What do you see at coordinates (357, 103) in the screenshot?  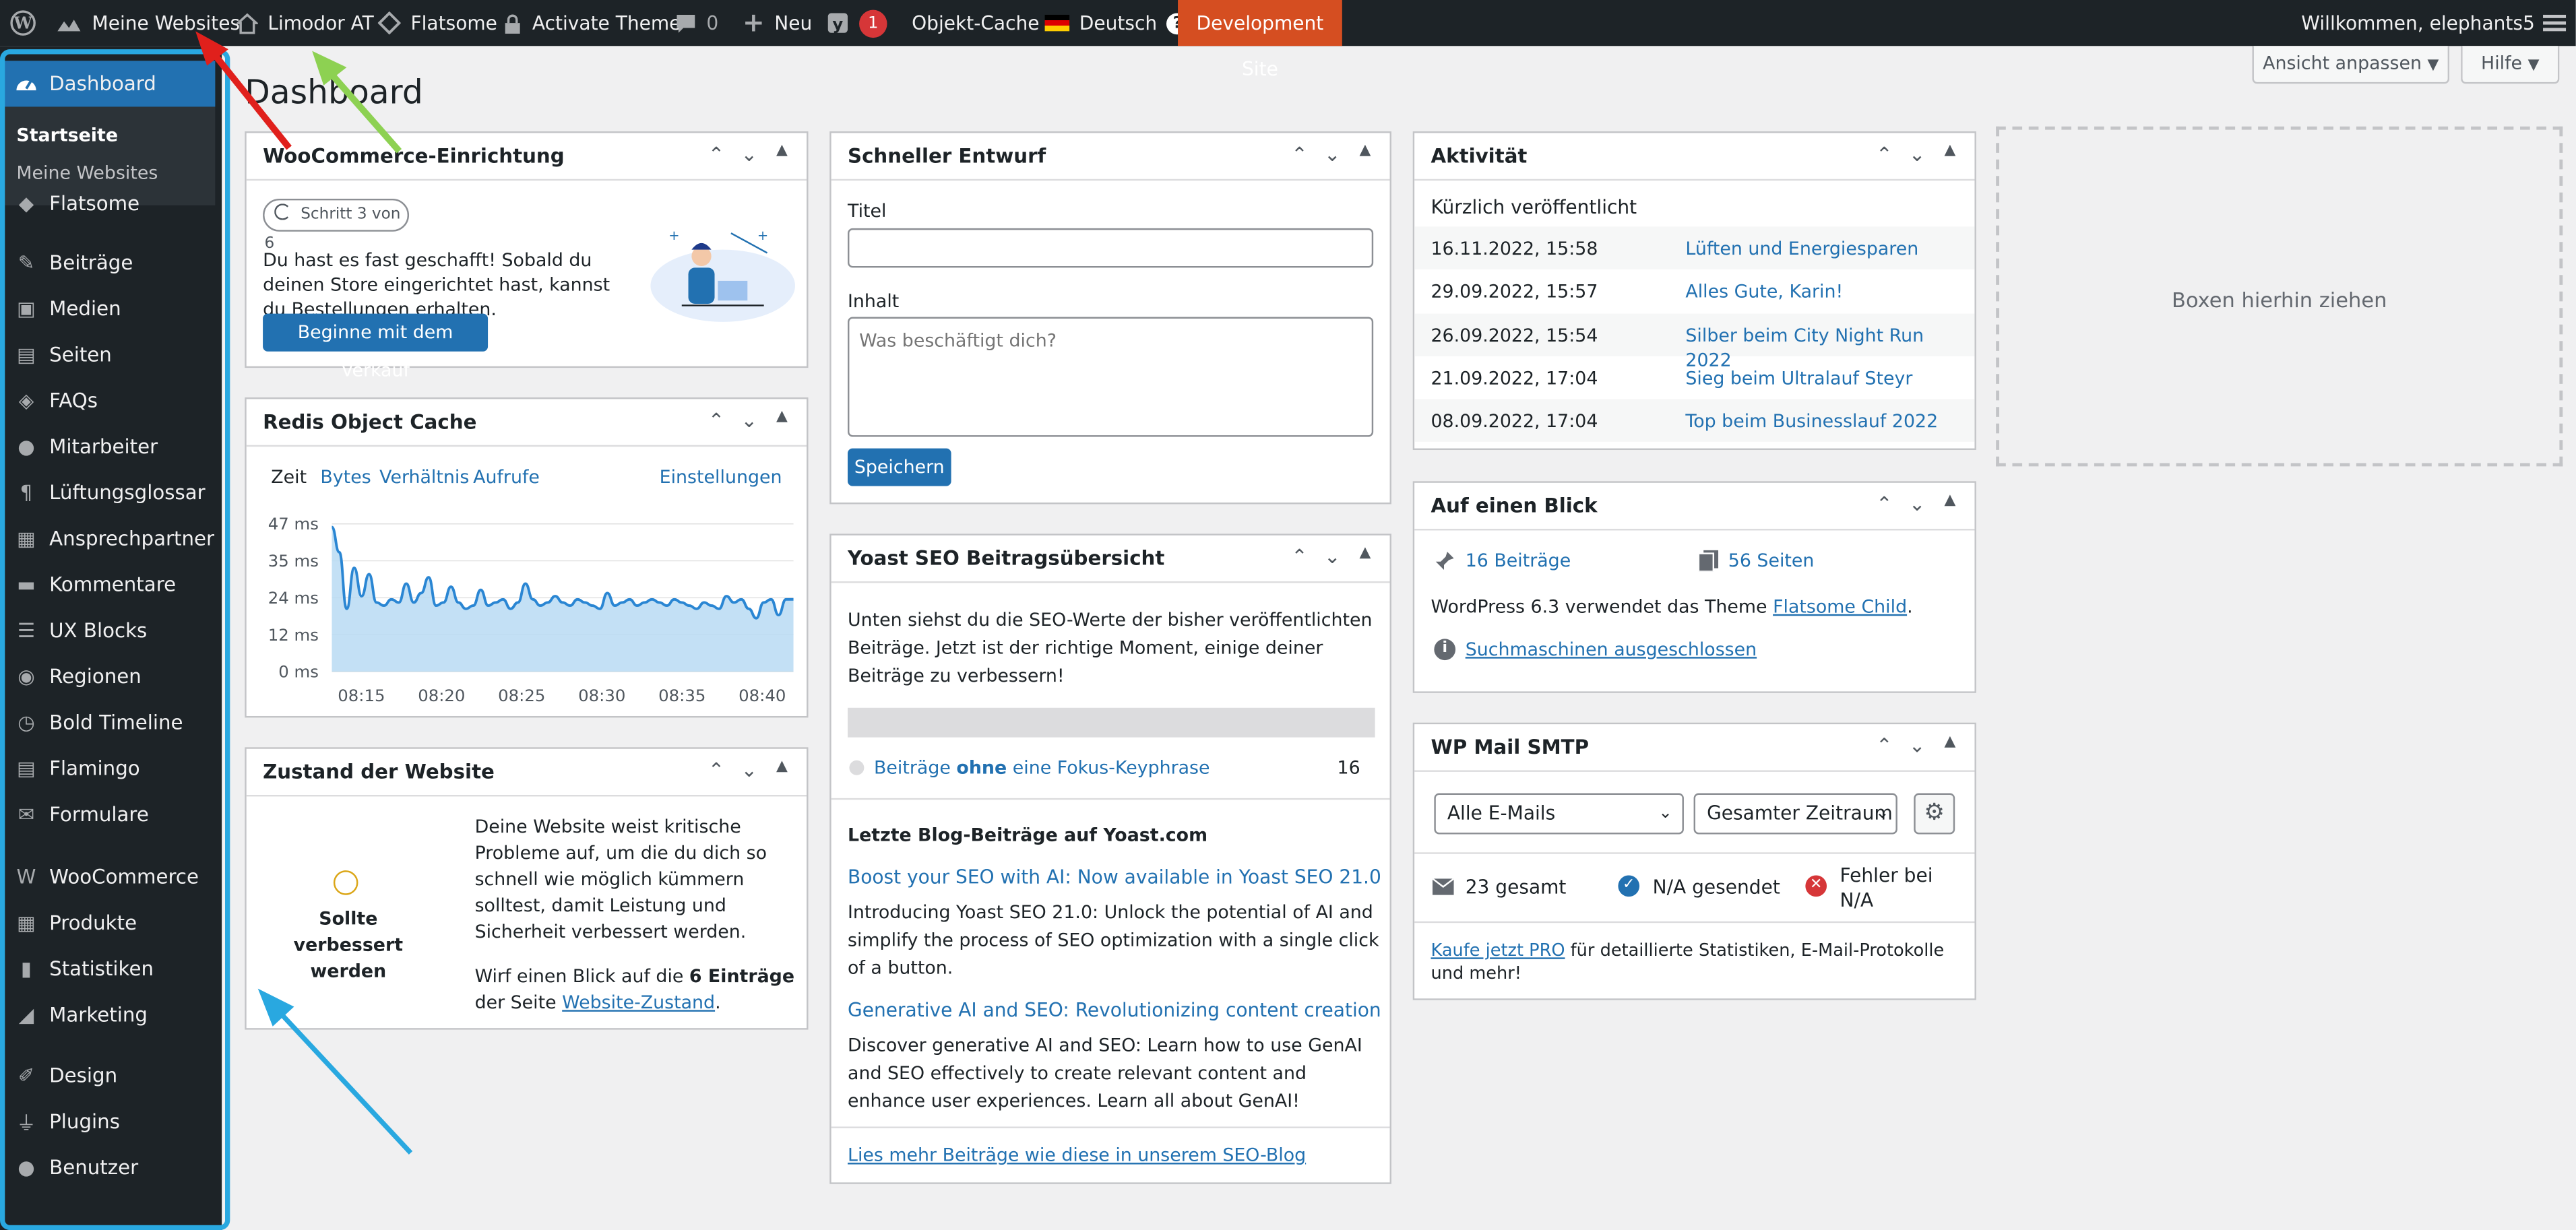 I see `green-arrow-icon` at bounding box center [357, 103].